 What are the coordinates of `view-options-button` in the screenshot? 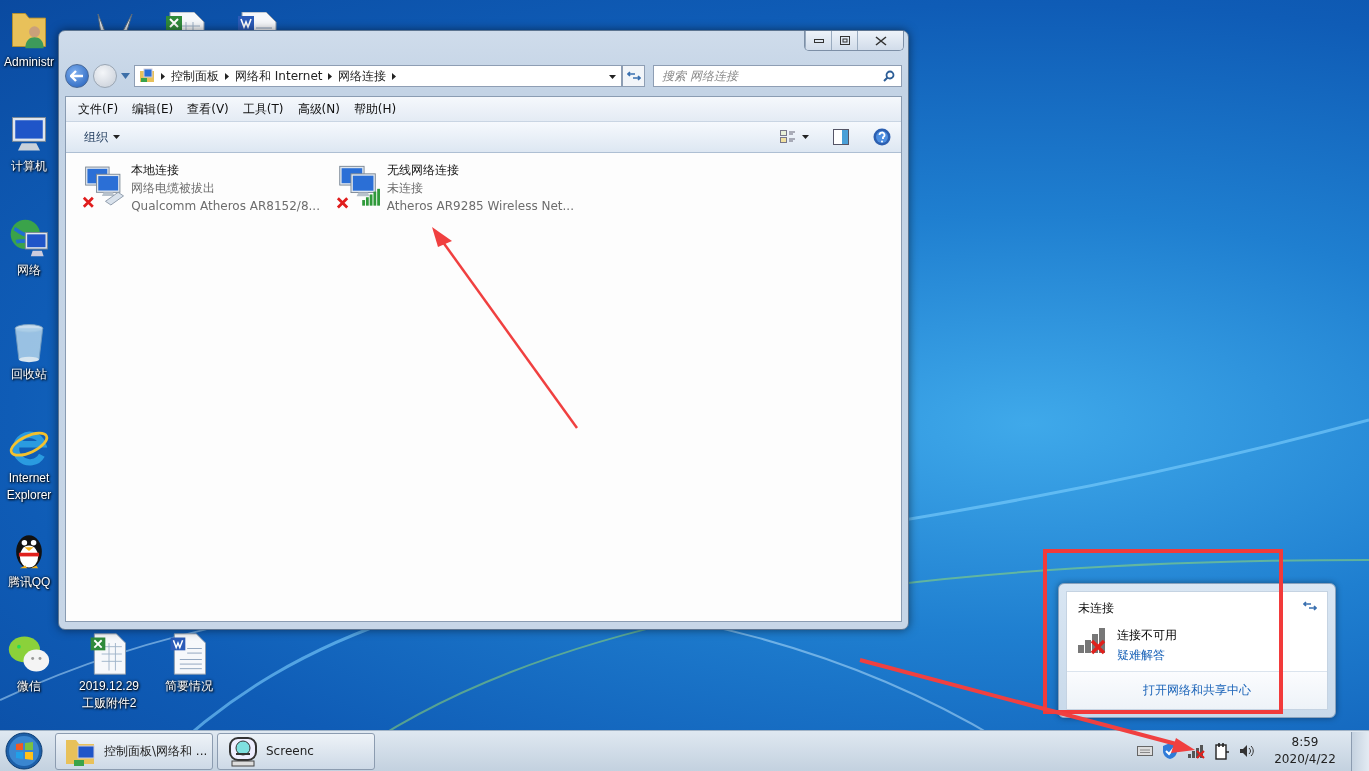 It's located at (794, 137).